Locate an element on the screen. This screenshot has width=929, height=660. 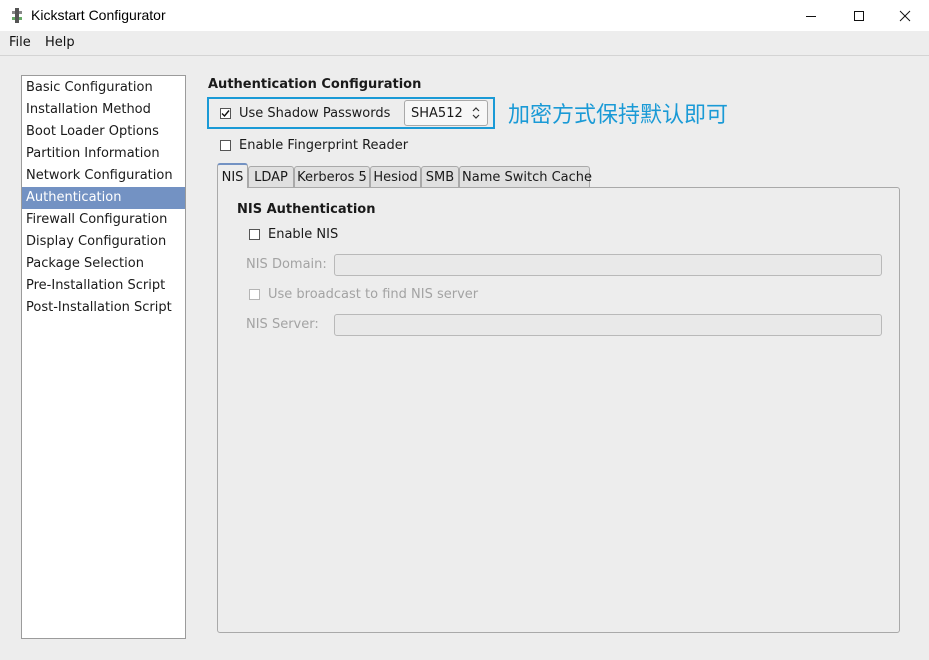
checkmark-icon is located at coordinates (225, 114).